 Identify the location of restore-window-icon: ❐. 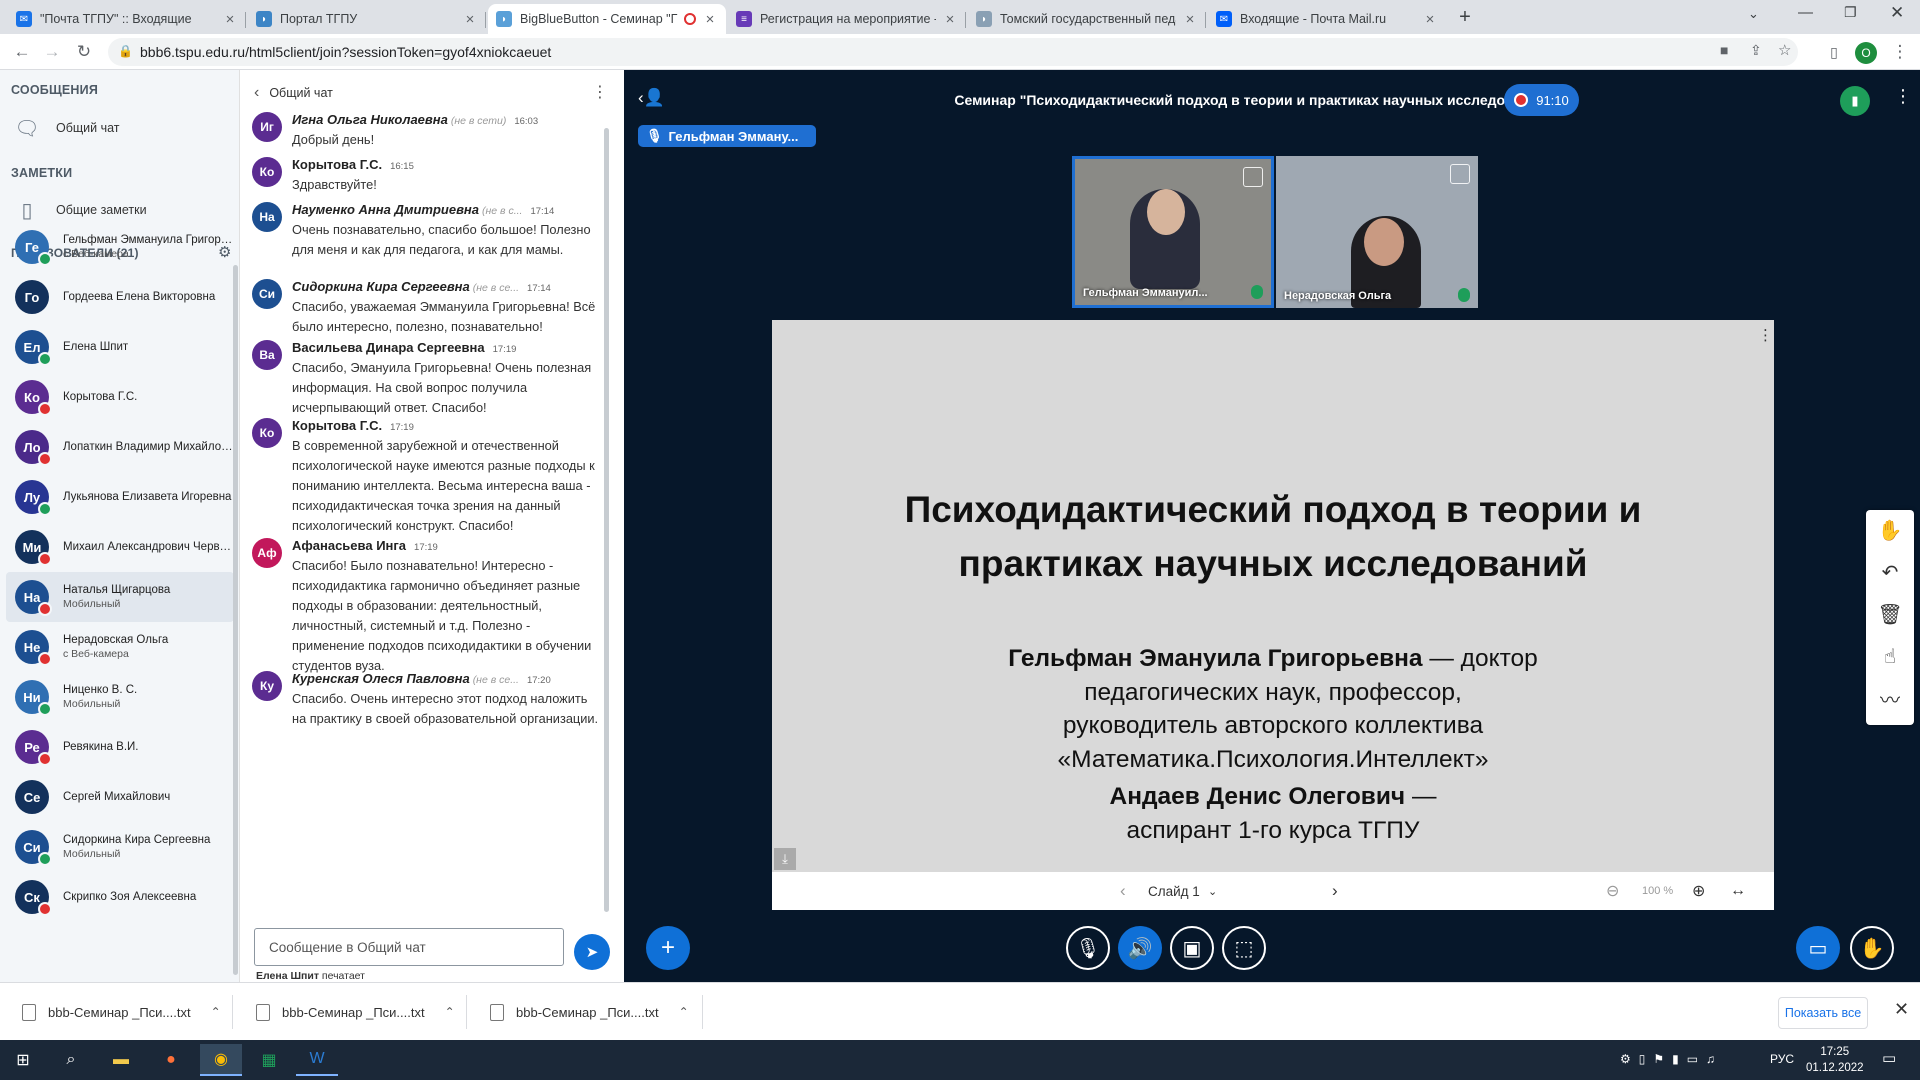
(1850, 12).